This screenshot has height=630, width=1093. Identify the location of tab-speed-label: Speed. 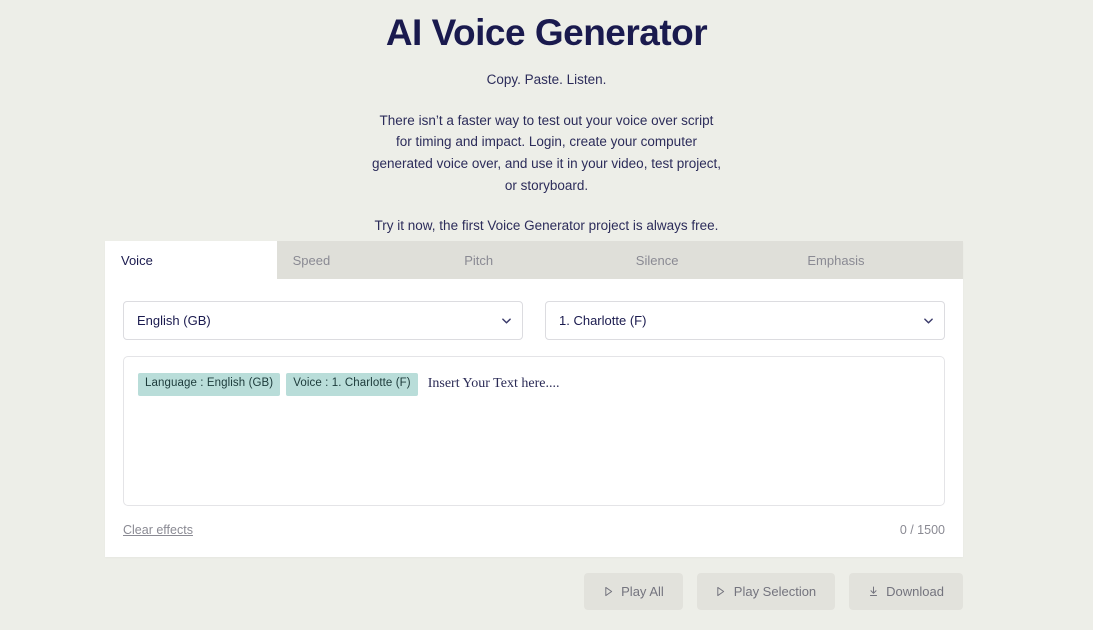
(311, 260).